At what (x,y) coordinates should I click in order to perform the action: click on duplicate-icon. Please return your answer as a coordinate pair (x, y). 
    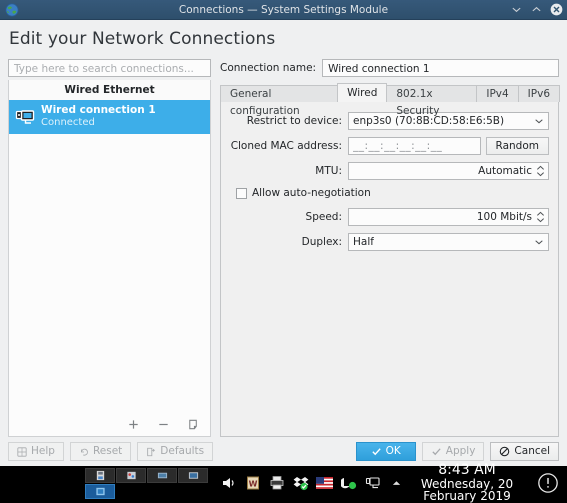
    Looking at the image, I should click on (193, 424).